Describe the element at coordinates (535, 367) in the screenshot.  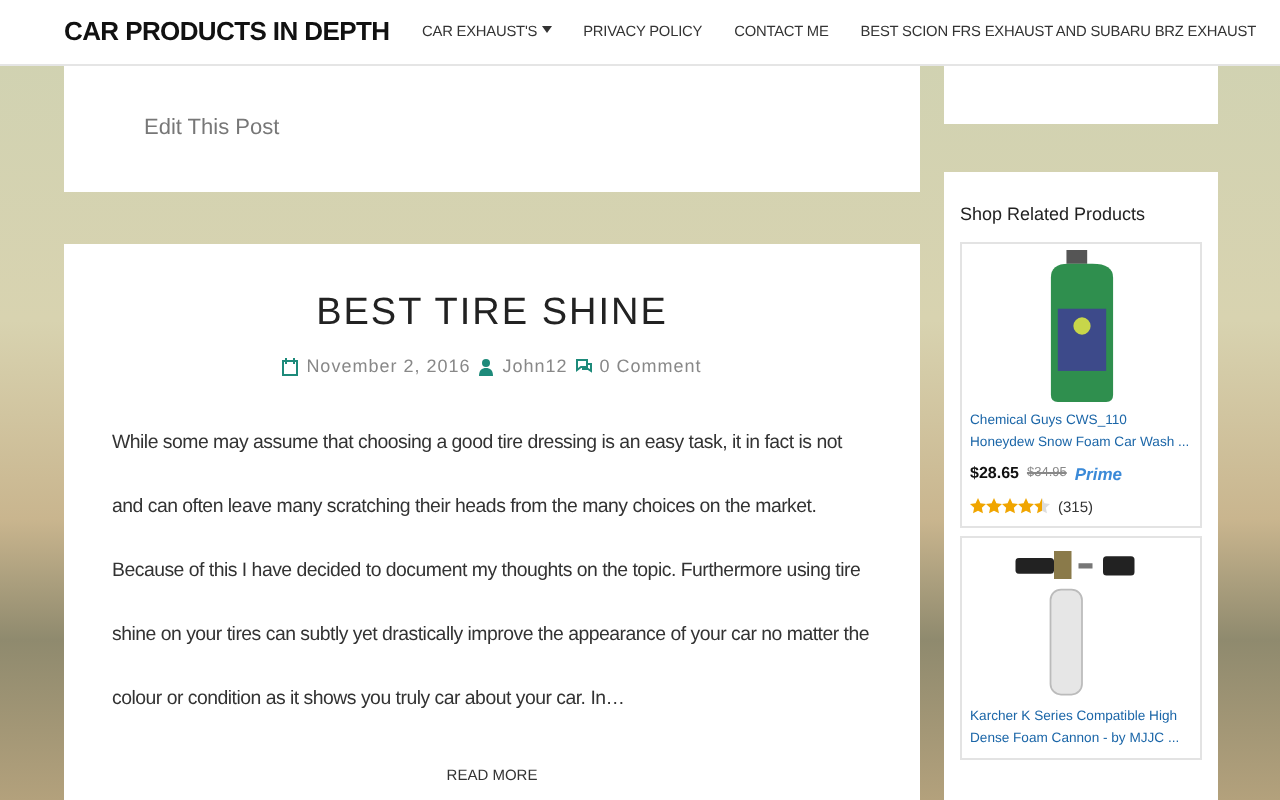
I see `post-author: John12` at that location.